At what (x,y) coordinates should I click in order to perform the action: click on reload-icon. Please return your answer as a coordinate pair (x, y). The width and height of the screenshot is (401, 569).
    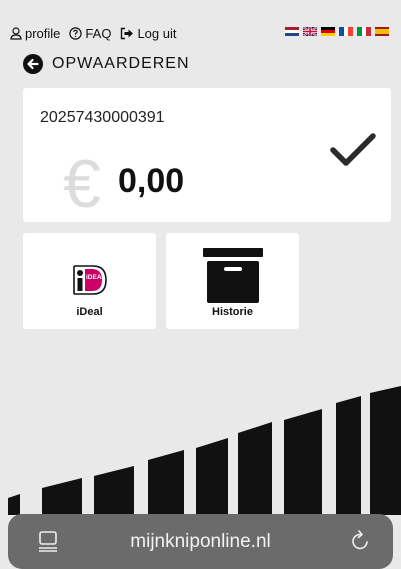
    Looking at the image, I should click on (361, 541).